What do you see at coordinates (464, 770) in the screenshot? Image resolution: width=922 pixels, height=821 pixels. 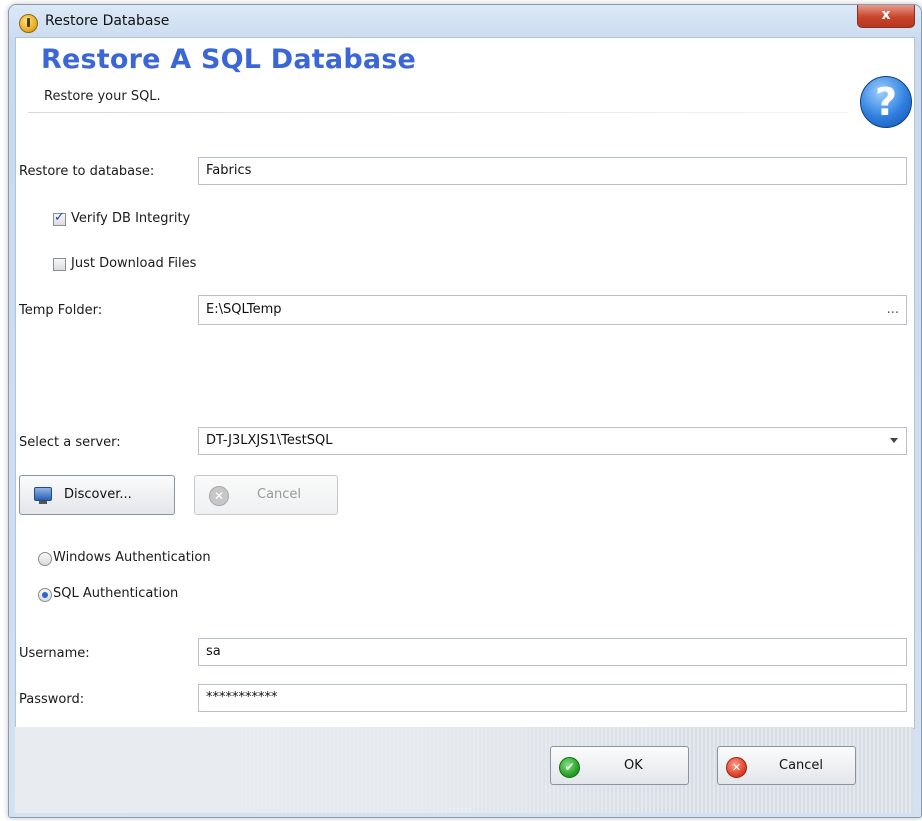 I see `dialog-footer: ✔ OK ✕ Cancel` at bounding box center [464, 770].